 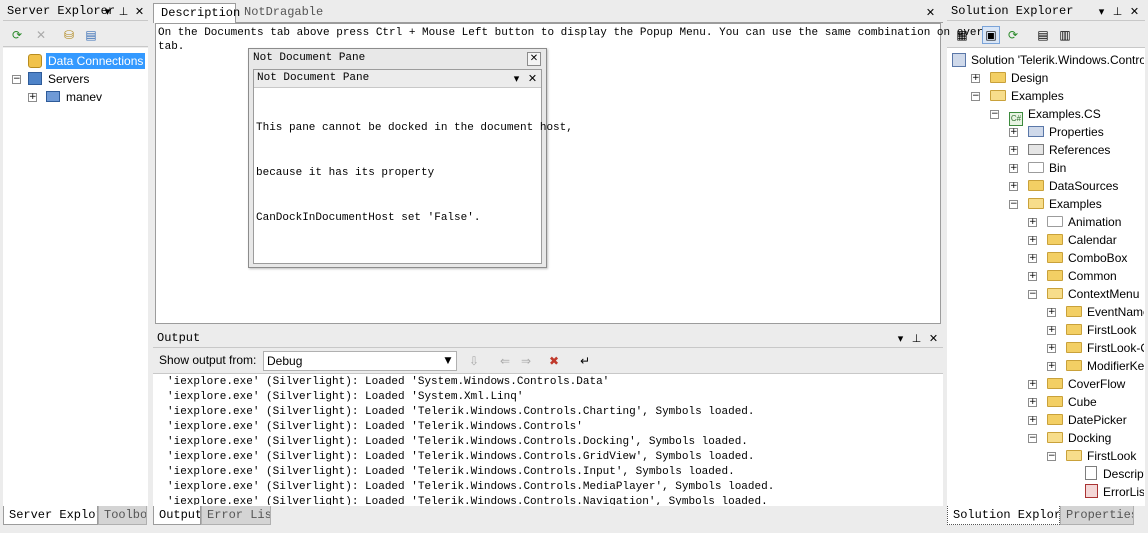 What do you see at coordinates (69, 35) in the screenshot?
I see `connect-database-icon: ⛁` at bounding box center [69, 35].